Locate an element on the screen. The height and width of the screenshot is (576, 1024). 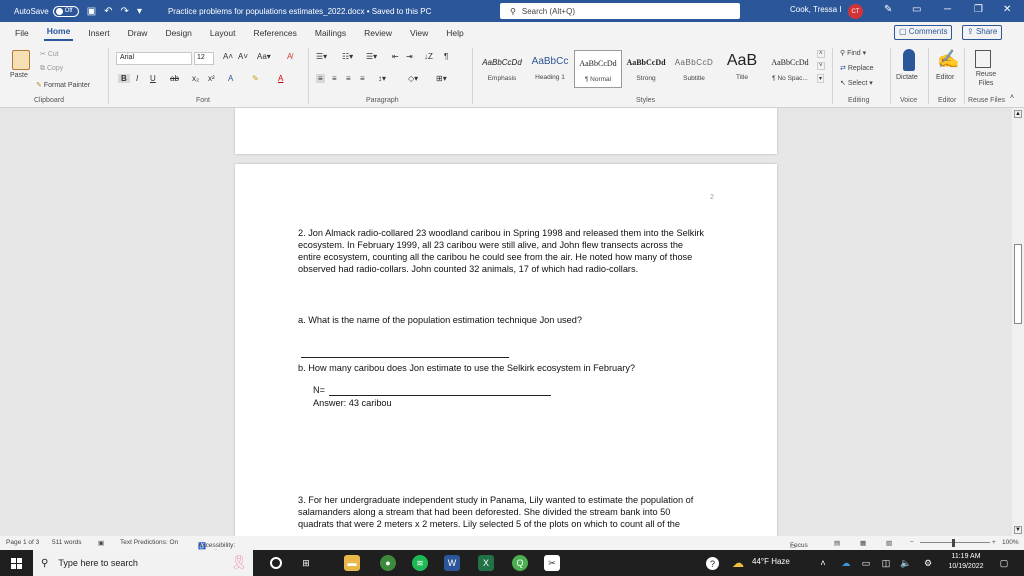
scroll-thumb is located at coordinates (1018, 284).